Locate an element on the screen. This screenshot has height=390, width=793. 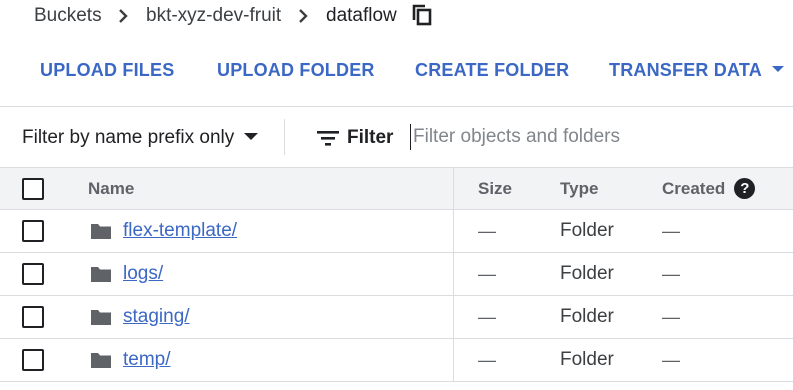
name-cell: staging/ is located at coordinates (156, 317).